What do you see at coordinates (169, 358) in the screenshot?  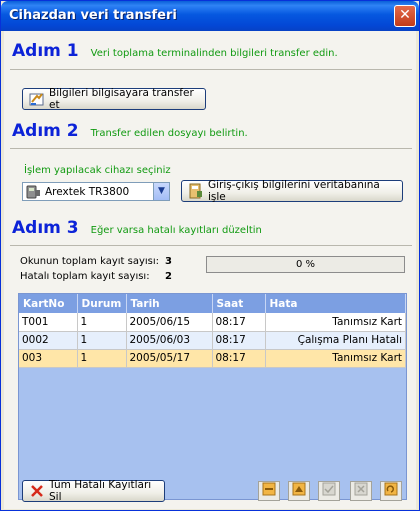 I see `cell-tarih: 2005/05/17` at bounding box center [169, 358].